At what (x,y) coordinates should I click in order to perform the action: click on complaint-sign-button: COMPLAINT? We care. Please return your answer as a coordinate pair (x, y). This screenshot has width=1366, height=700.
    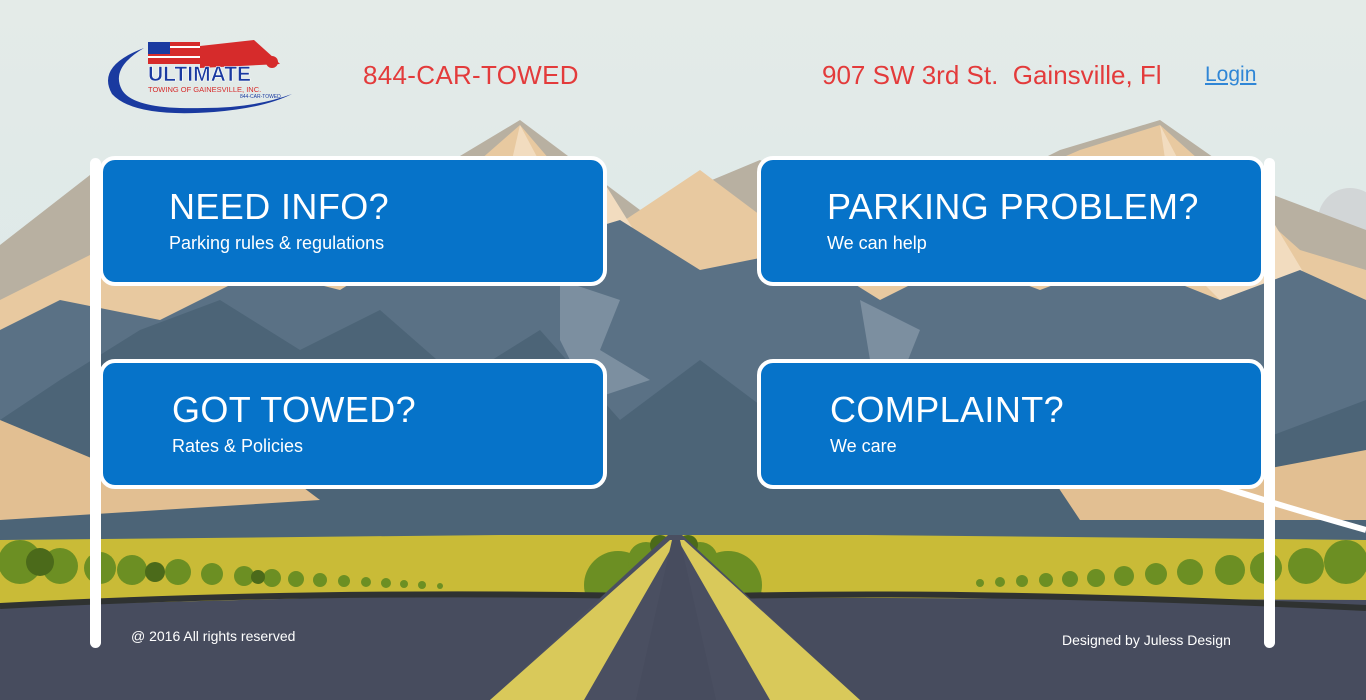
    Looking at the image, I should click on (1011, 424).